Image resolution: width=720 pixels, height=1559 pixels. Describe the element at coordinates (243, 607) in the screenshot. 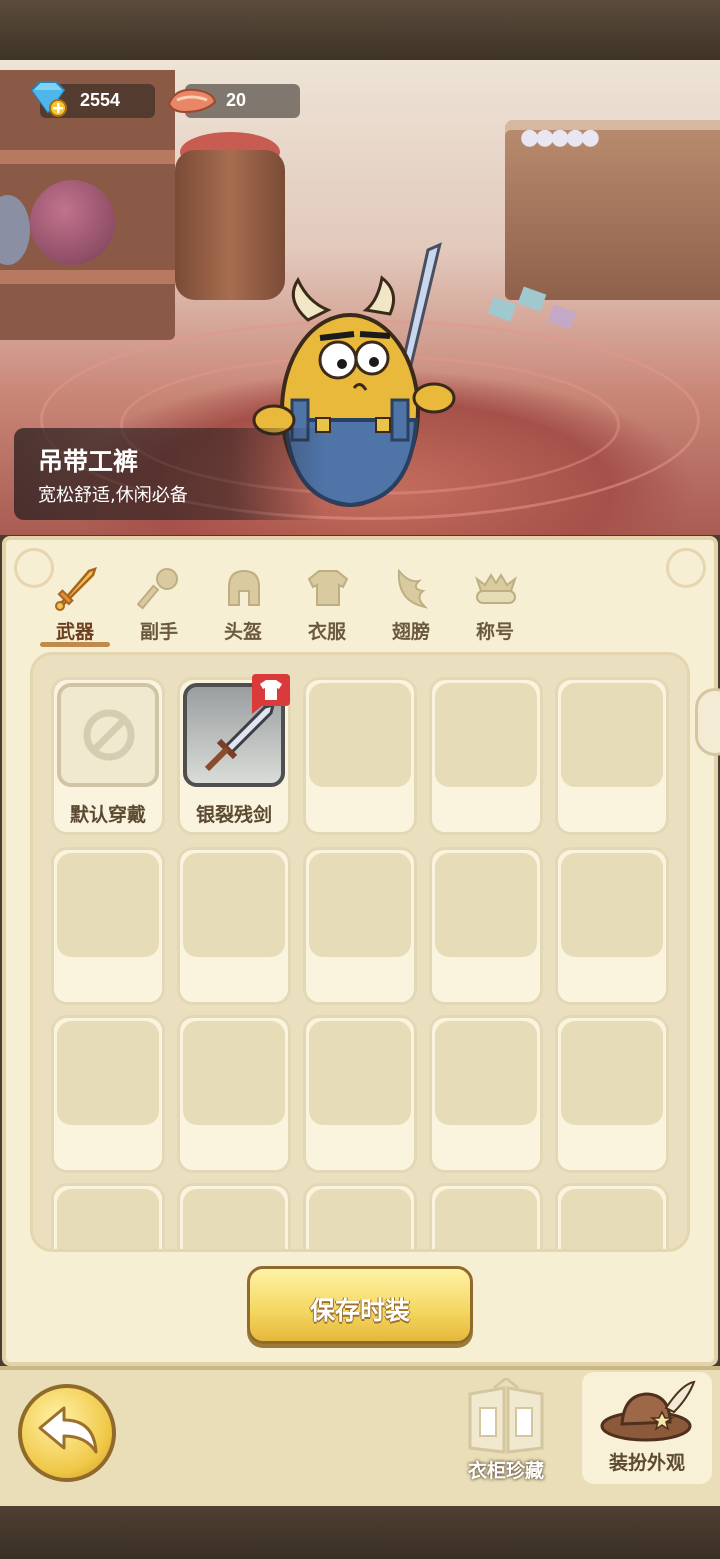

I see `tab-helmet: 头盔` at that location.